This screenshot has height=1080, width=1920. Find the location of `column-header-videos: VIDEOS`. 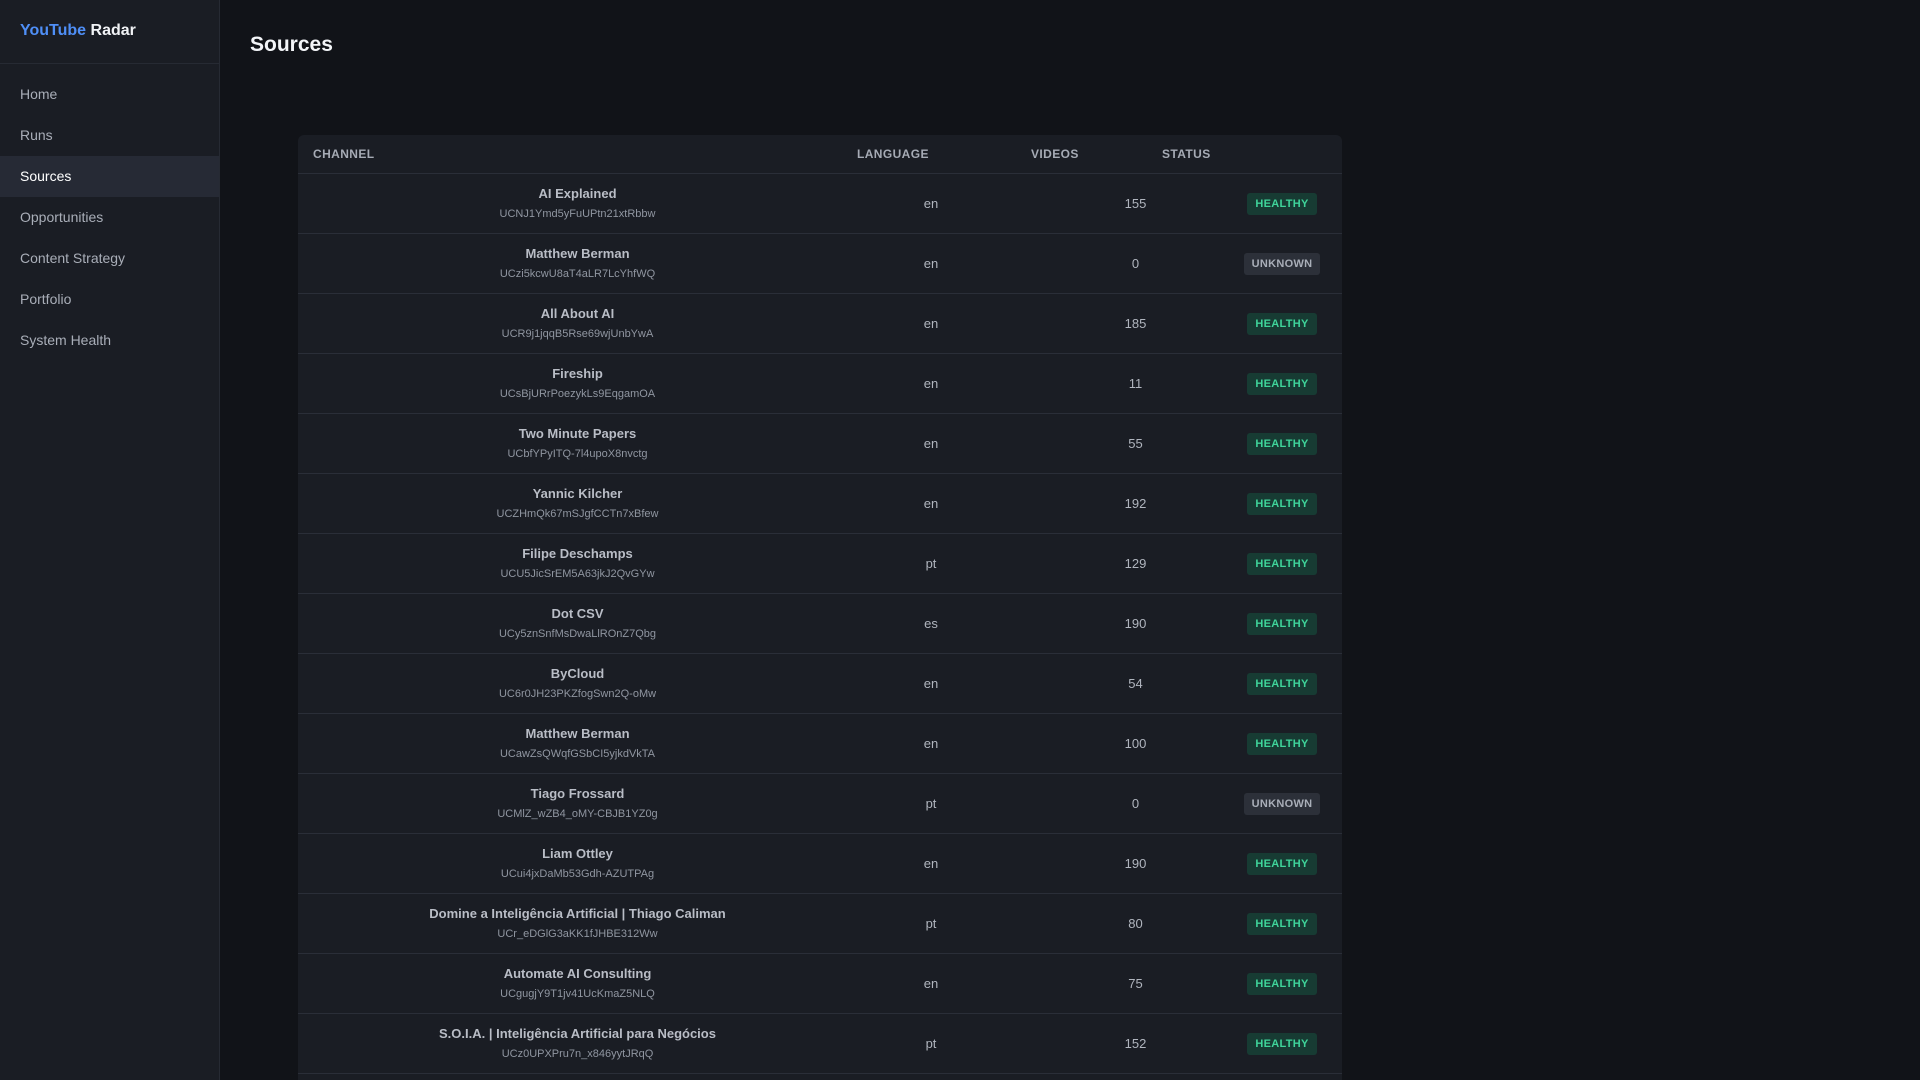

column-header-videos: VIDEOS is located at coordinates (1055, 154).